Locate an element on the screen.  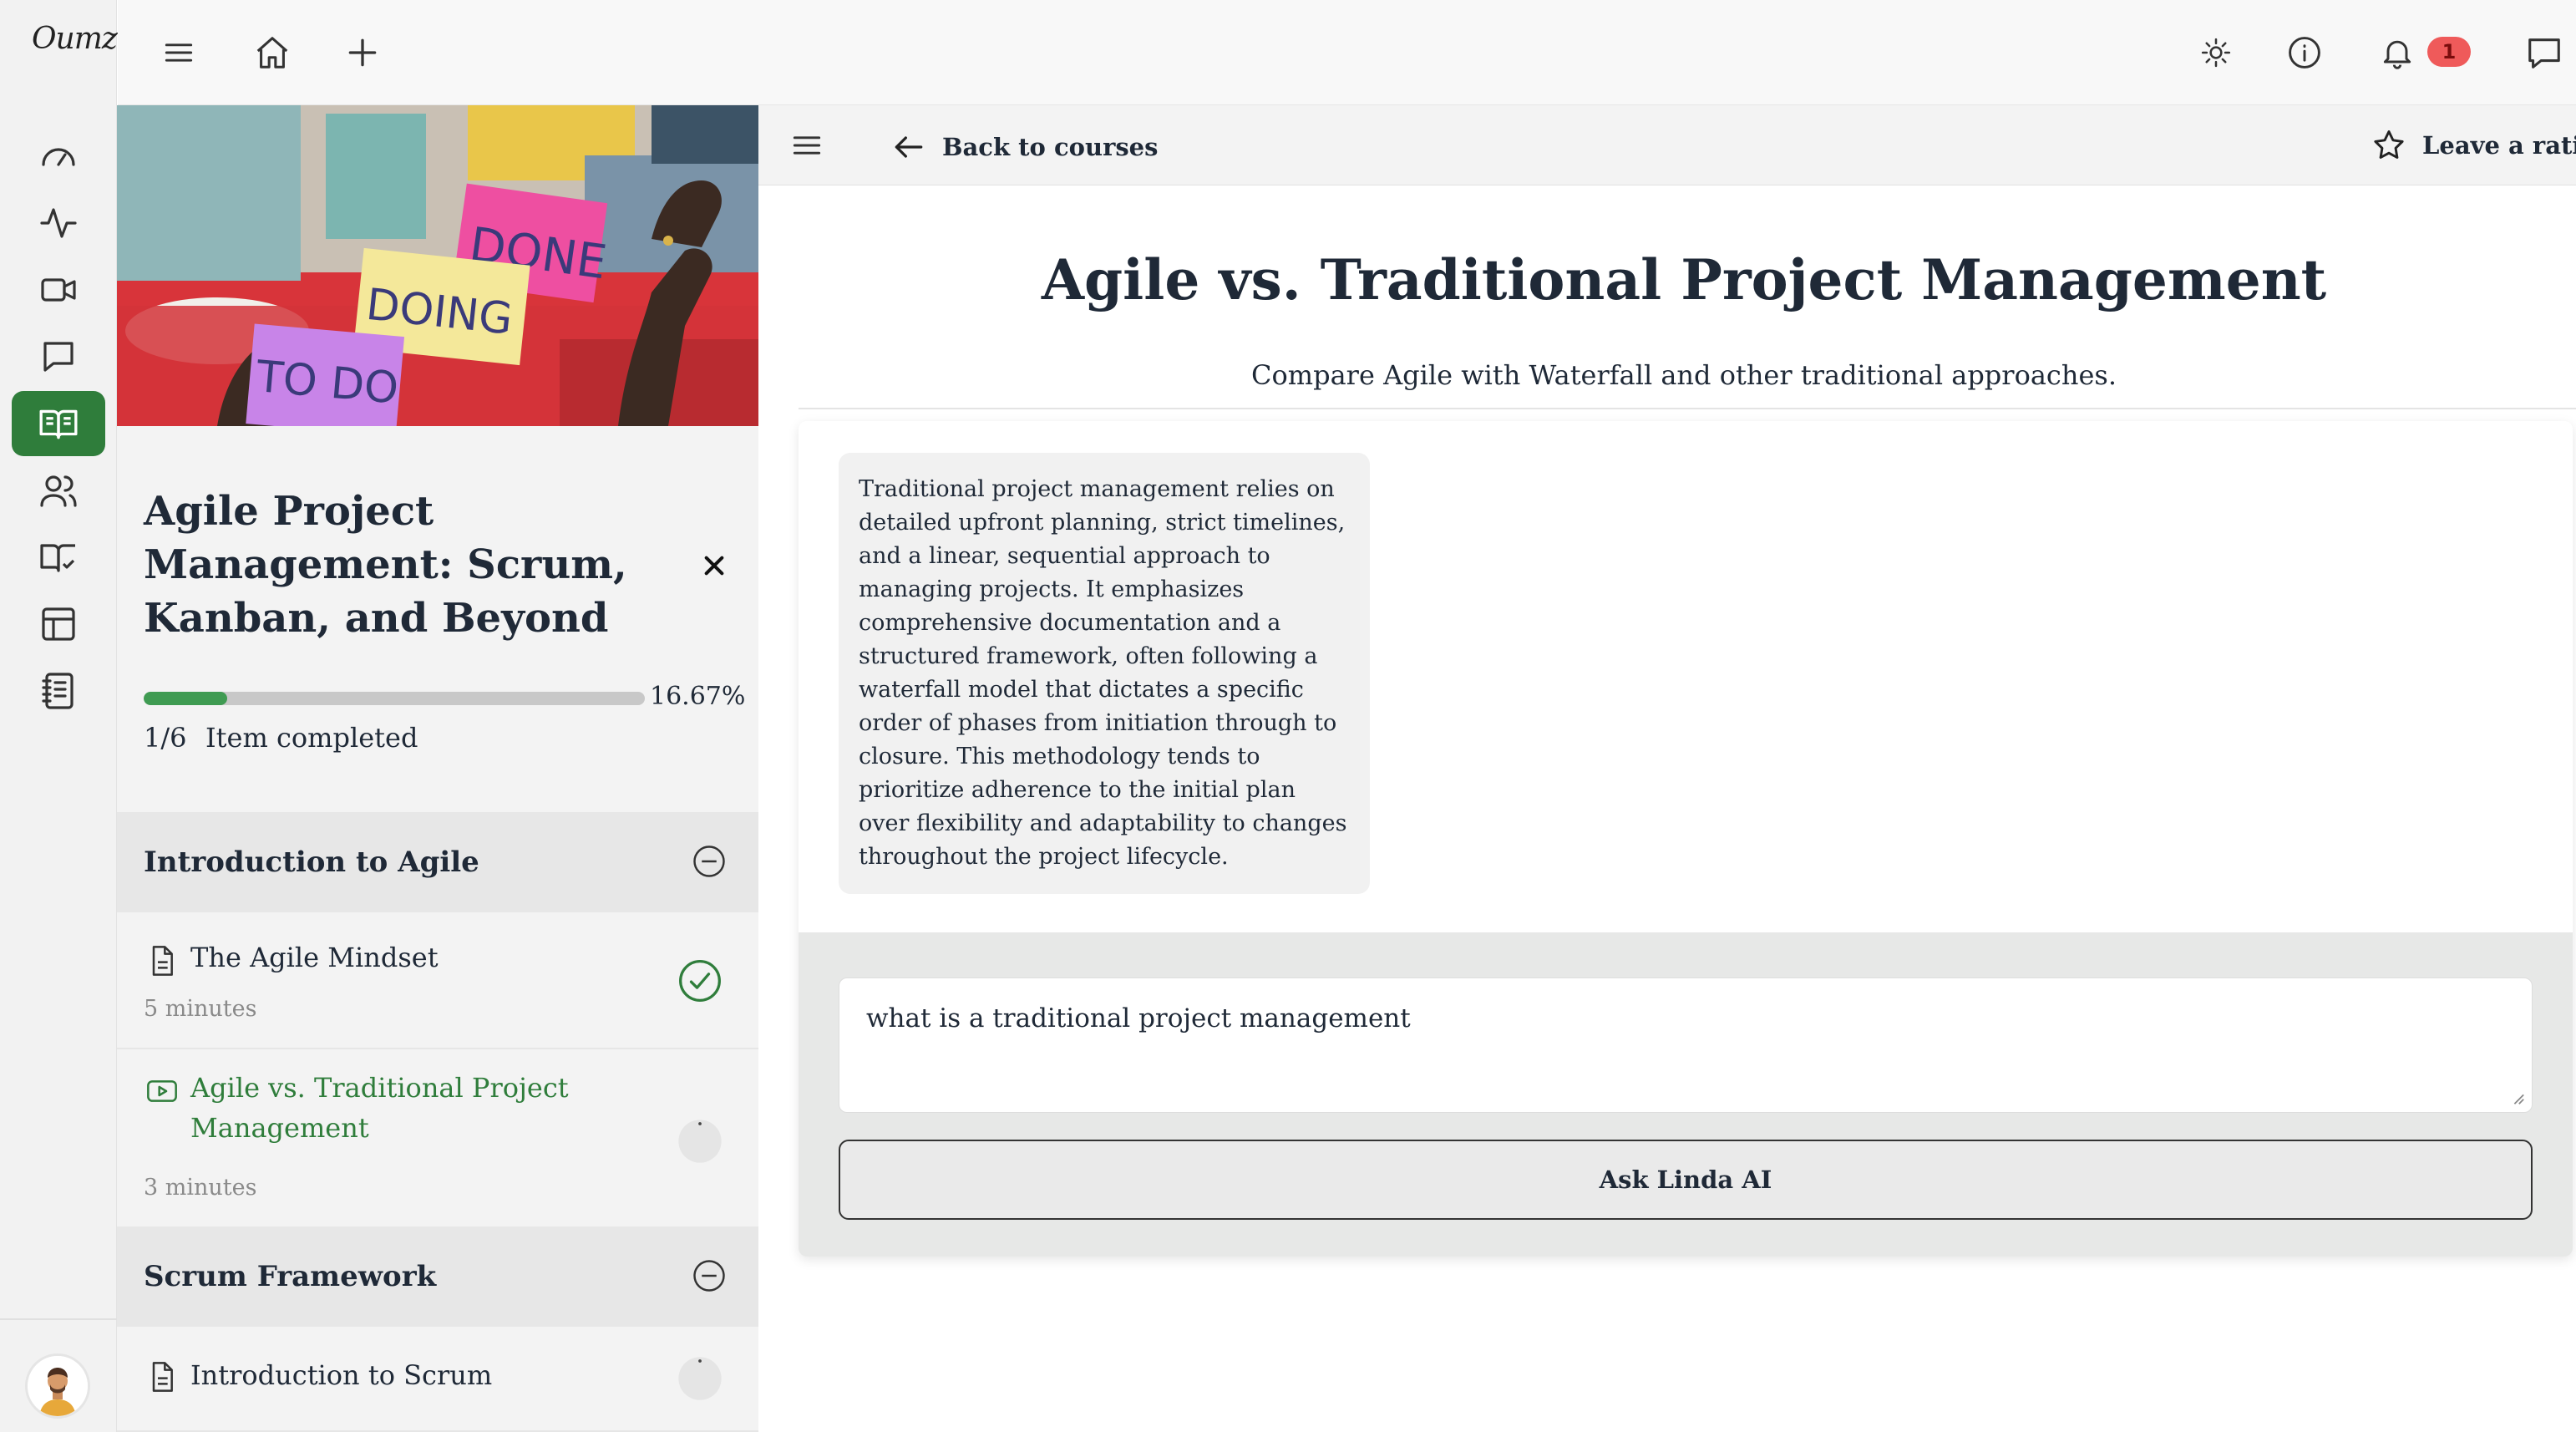
notification-badge: 1 is located at coordinates (2449, 52).